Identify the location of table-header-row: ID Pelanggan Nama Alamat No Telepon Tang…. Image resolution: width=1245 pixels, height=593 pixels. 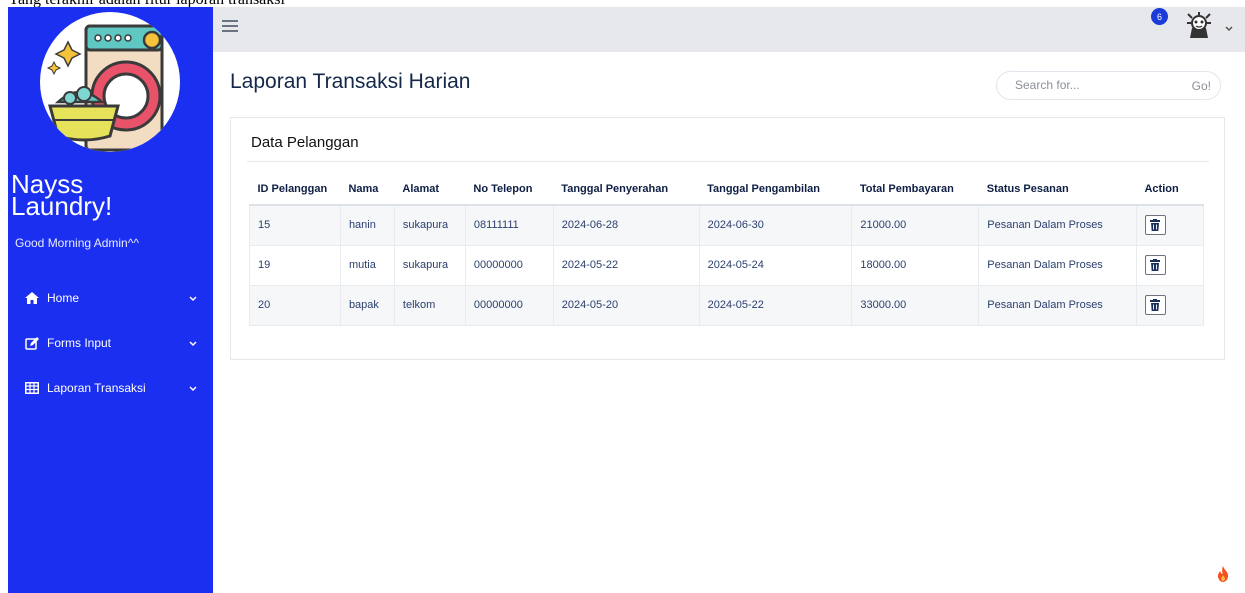
(726, 190).